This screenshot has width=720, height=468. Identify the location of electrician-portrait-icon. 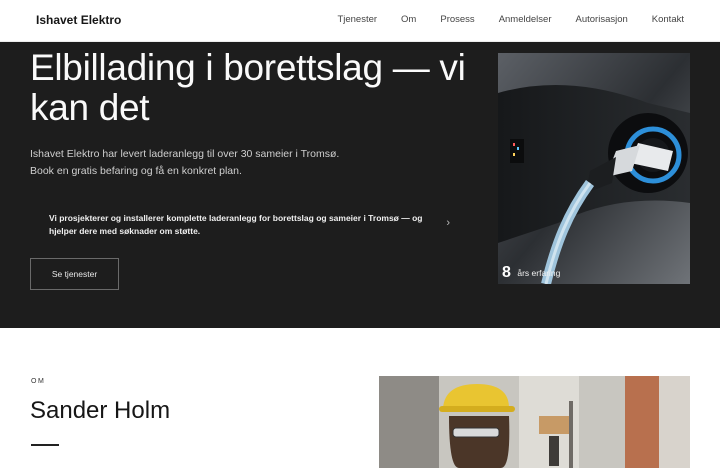
(534, 422).